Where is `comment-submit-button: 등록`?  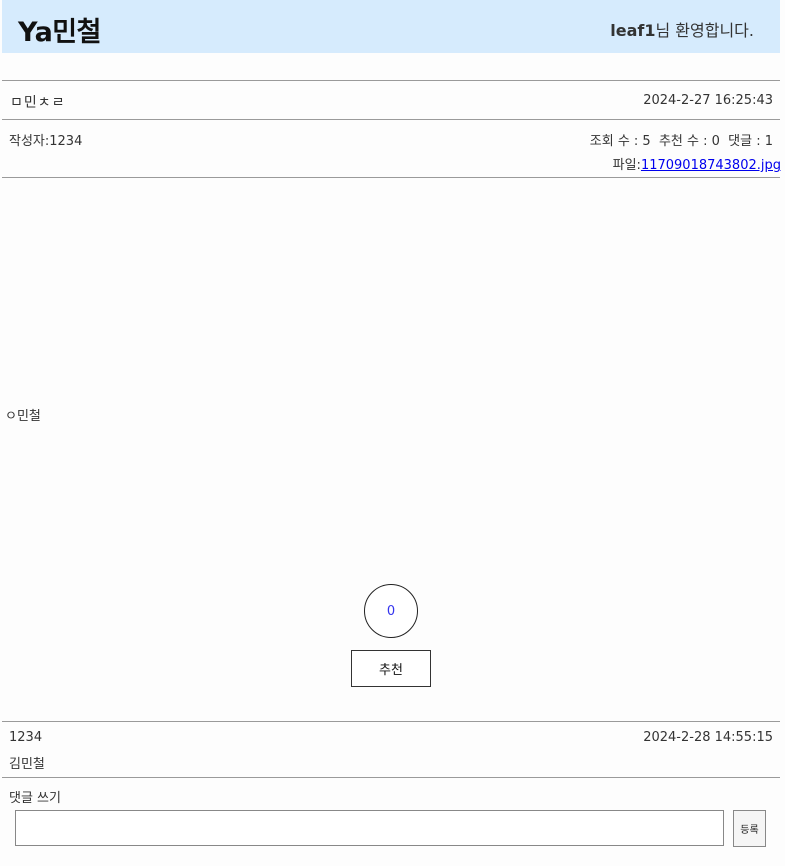 comment-submit-button: 등록 is located at coordinates (749, 828).